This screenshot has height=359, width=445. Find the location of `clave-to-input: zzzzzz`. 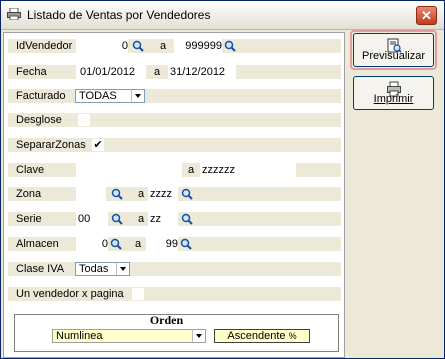

clave-to-input: zzzzzz is located at coordinates (248, 170).